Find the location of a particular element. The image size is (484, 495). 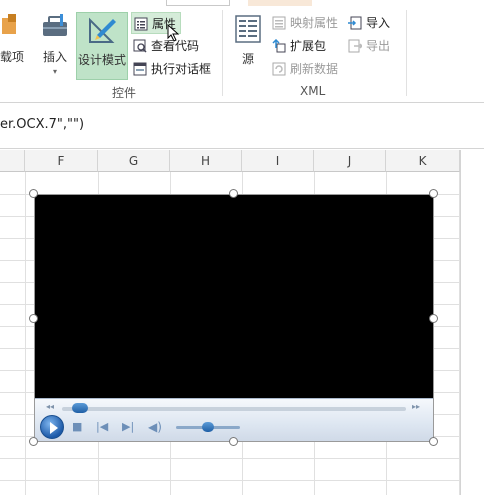

column-header-i: I is located at coordinates (278, 161).